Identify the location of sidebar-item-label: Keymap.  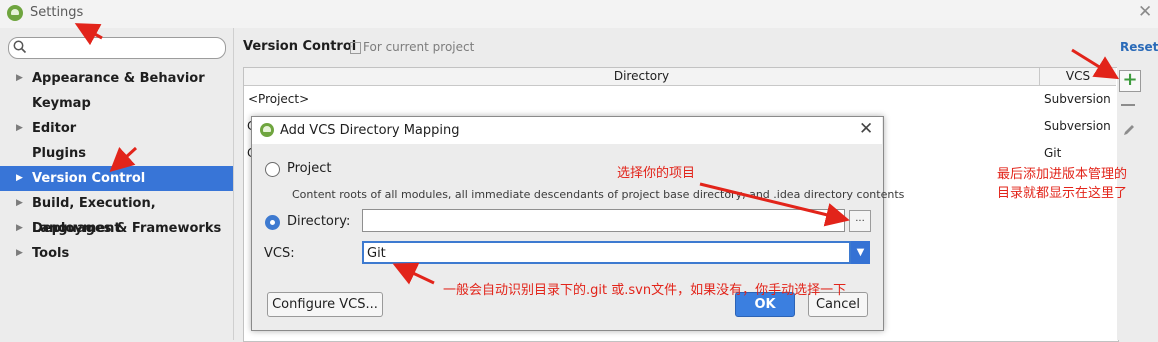
(61, 103).